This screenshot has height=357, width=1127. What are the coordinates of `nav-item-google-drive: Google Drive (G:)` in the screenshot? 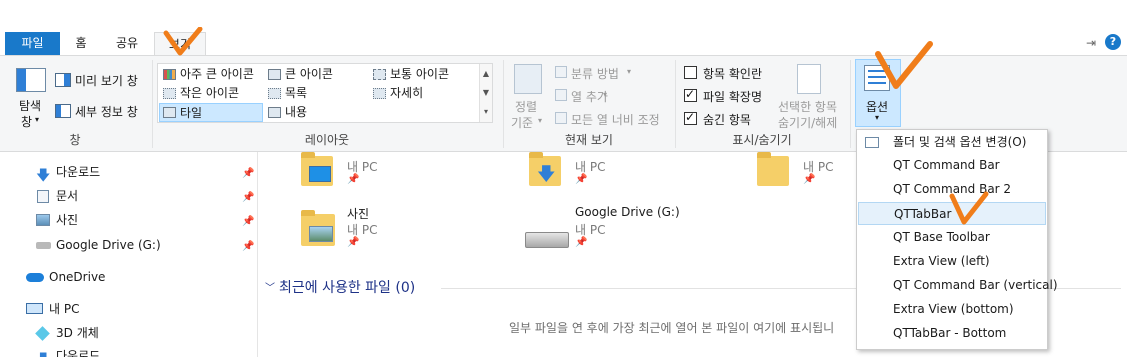 It's located at (98, 245).